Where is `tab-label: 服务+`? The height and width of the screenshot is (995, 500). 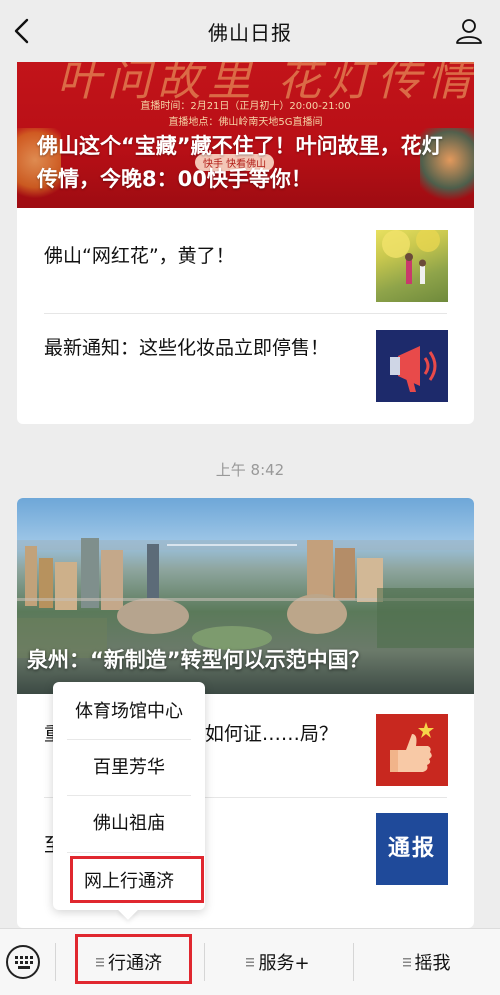
tab-label: 服务+ is located at coordinates (284, 963).